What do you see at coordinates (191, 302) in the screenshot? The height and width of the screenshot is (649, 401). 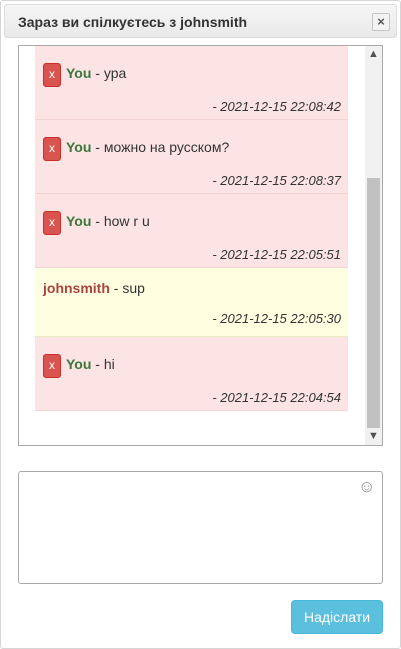 I see `message-item: johnsmith - sup - 2021-12-15 22:05:30` at bounding box center [191, 302].